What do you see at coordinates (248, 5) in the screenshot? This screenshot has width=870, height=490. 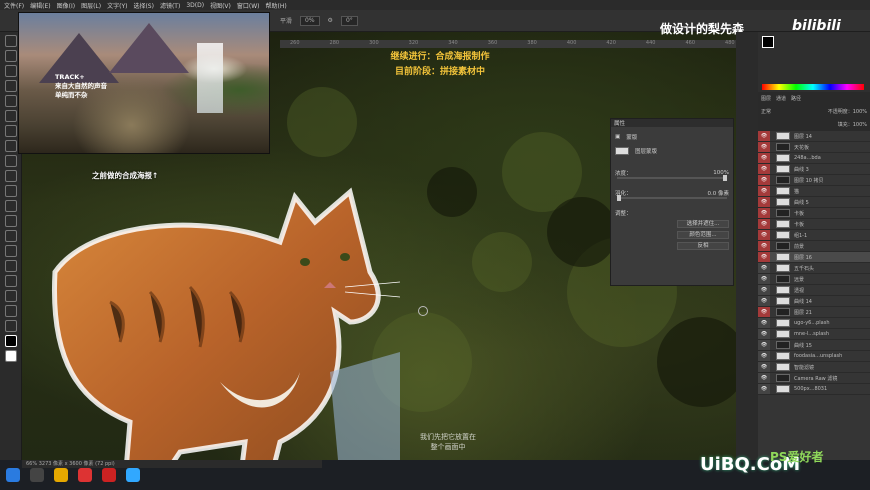 I see `menu-item-window: 窗口(W)` at bounding box center [248, 5].